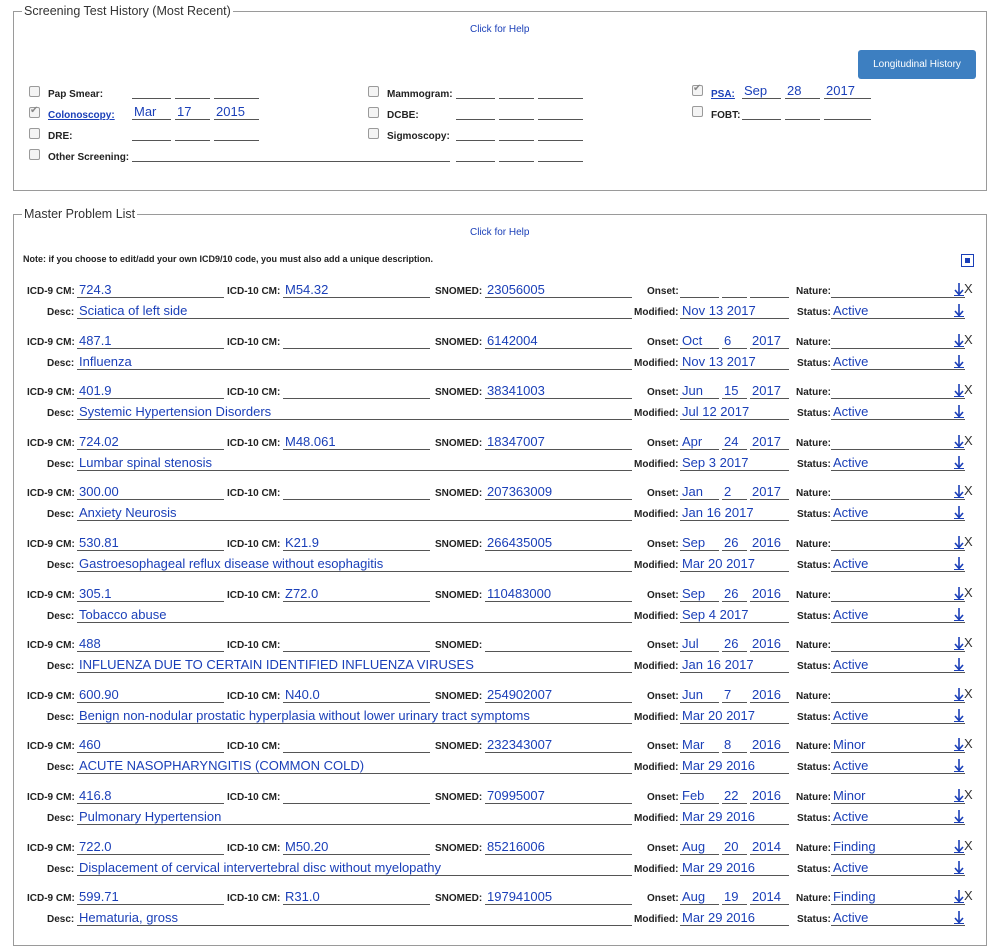 The image size is (1001, 946). What do you see at coordinates (558, 897) in the screenshot?
I see `snomed-field: 197941005` at bounding box center [558, 897].